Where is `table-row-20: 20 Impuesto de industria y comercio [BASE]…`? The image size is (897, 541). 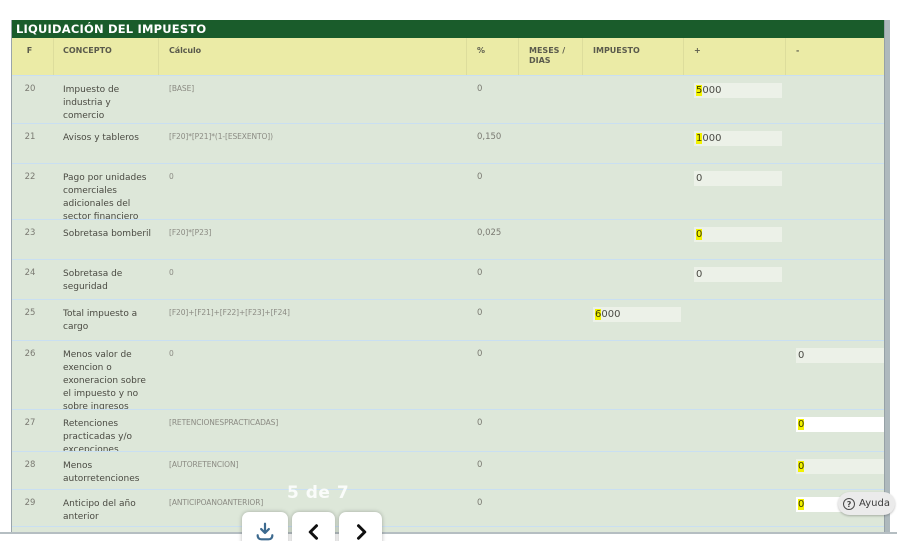 table-row-20: 20 Impuesto de industria y comercio [BASE]… is located at coordinates (448, 99).